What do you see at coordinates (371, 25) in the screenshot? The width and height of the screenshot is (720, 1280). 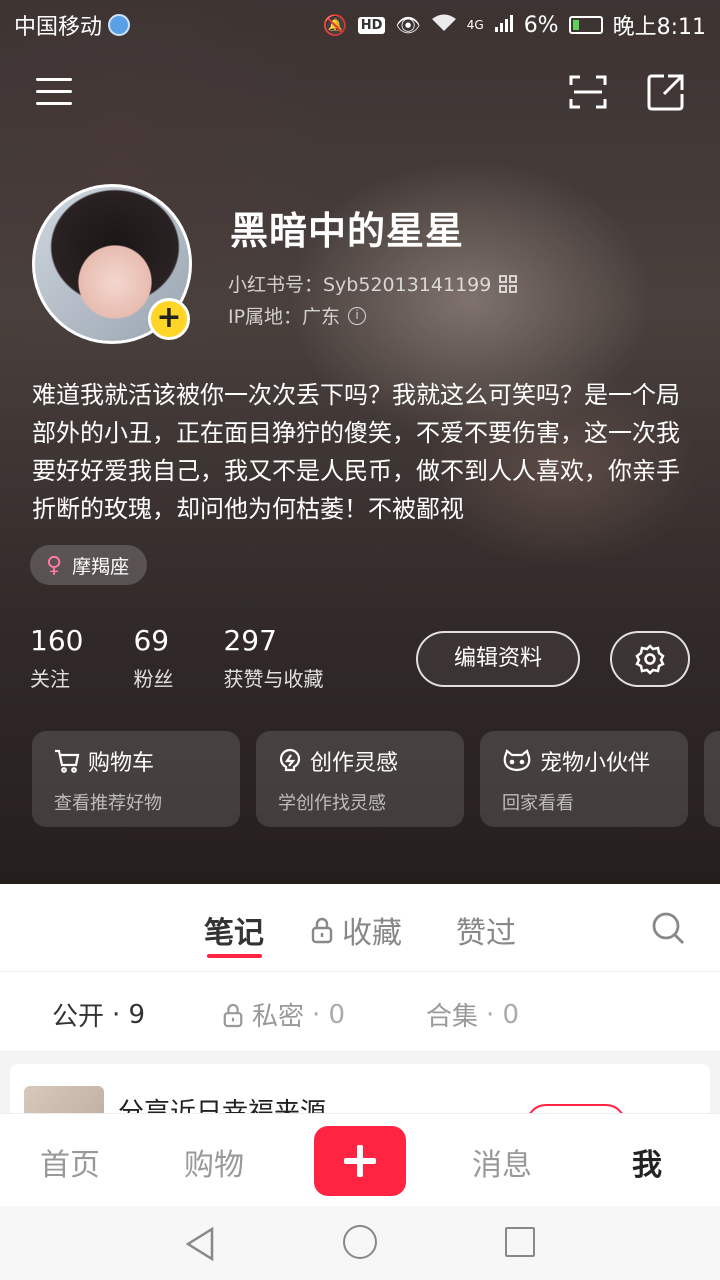 I see `hd-badge: HD` at bounding box center [371, 25].